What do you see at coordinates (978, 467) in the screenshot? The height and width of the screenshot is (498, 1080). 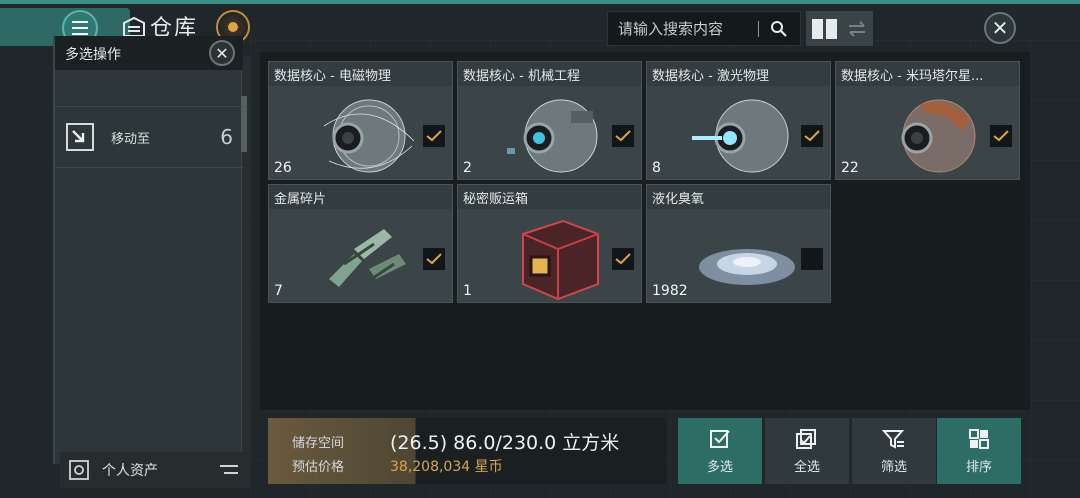 I see `sort-label: 排序` at bounding box center [978, 467].